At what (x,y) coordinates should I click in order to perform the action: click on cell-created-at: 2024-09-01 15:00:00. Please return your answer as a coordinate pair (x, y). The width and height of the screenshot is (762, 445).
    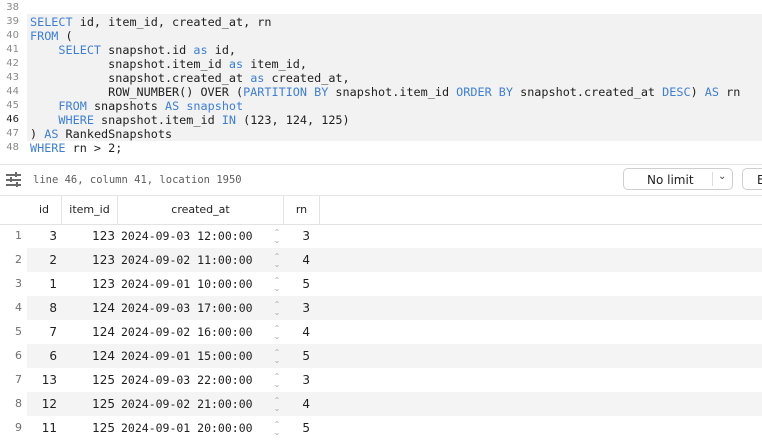
    Looking at the image, I should click on (191, 356).